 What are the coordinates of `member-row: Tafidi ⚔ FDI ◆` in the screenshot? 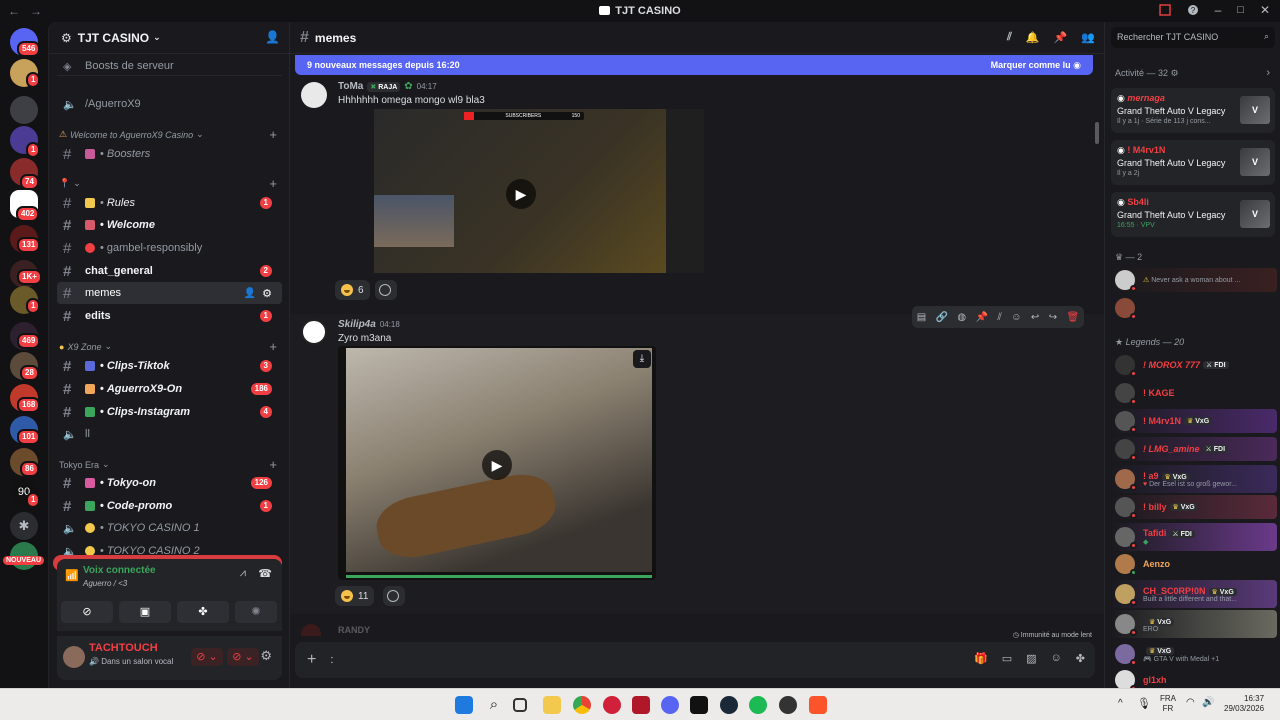 It's located at (1194, 537).